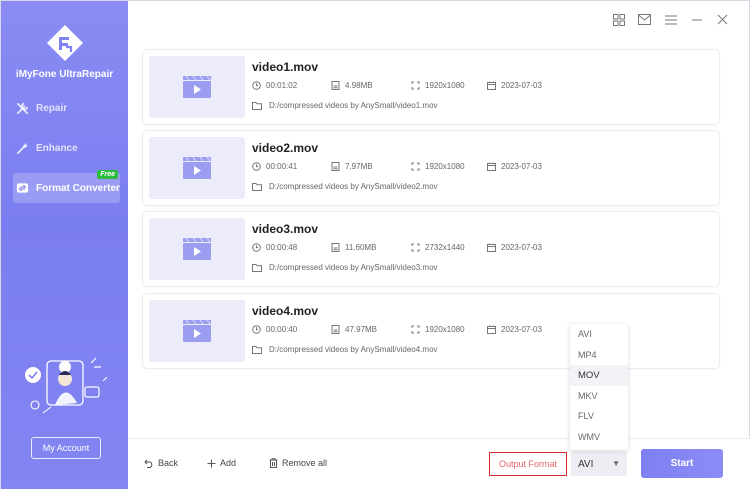 This screenshot has width=750, height=489. Describe the element at coordinates (274, 166) in the screenshot. I see `video-duration: 00:00:41` at that location.